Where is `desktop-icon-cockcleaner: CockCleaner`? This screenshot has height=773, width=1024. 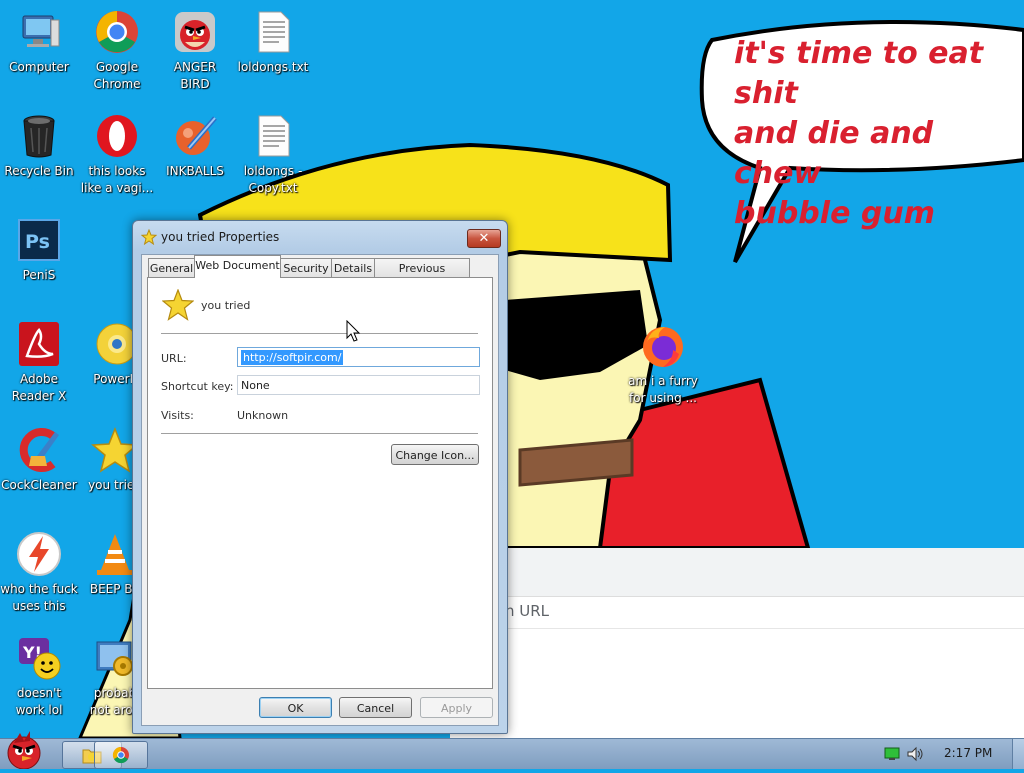 desktop-icon-cockcleaner: CockCleaner is located at coordinates (39, 460).